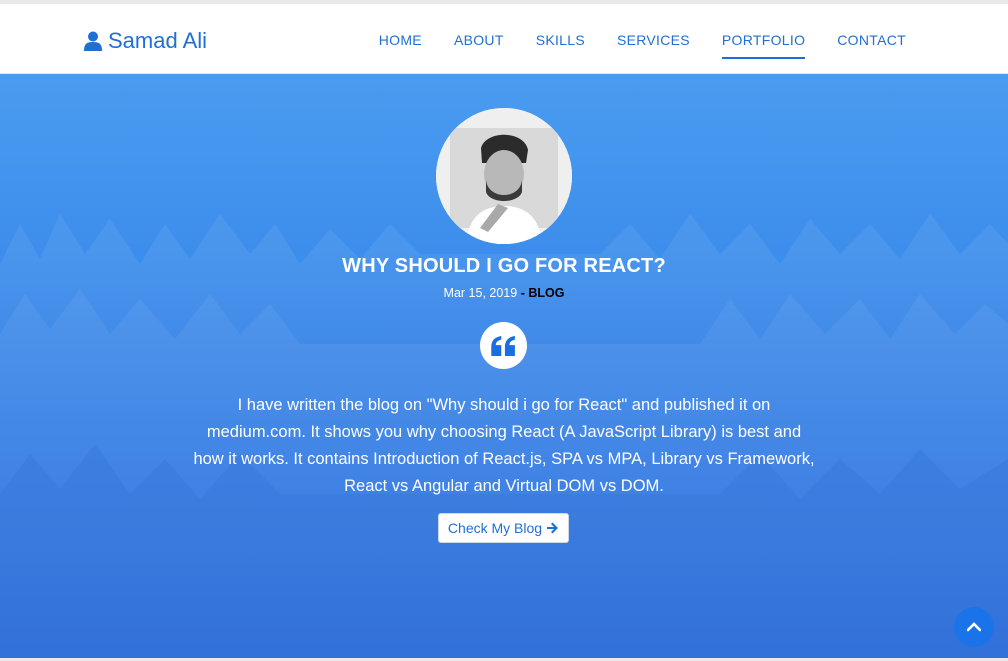 The image size is (1008, 661). I want to click on brand-name: Samad Ali, so click(158, 40).